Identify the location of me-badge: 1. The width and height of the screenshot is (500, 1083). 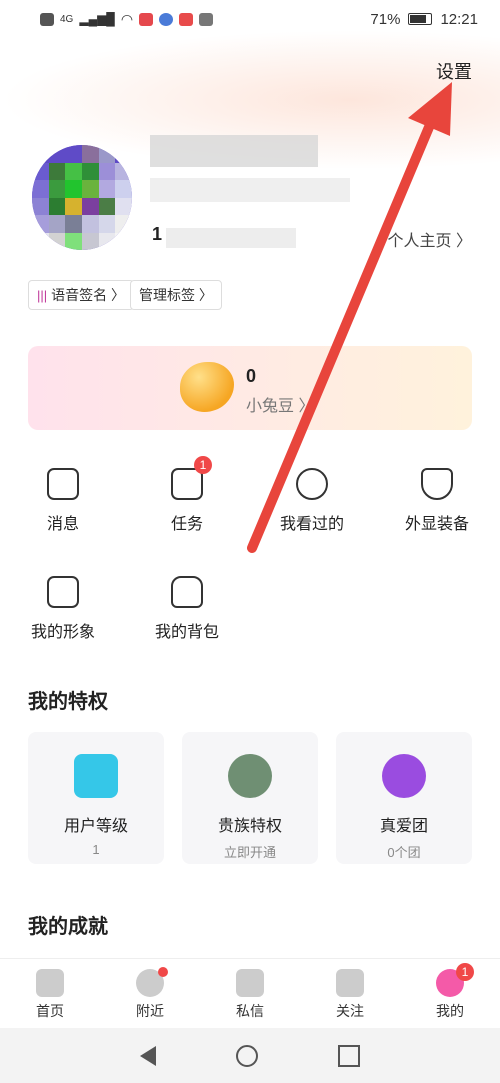
(465, 972).